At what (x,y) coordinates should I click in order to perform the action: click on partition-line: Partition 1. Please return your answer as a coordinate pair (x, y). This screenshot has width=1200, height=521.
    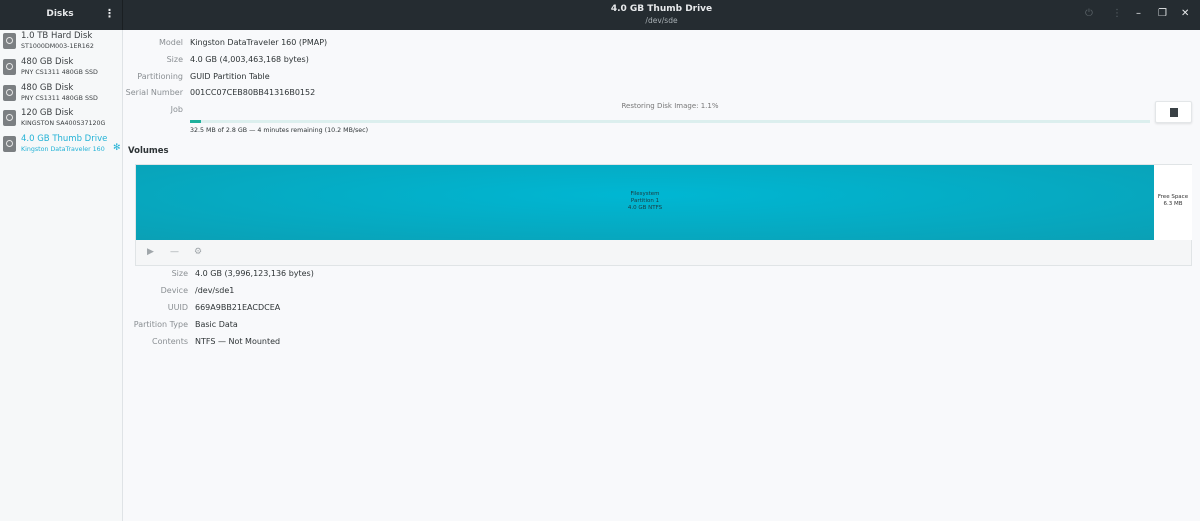
    Looking at the image, I should click on (645, 201).